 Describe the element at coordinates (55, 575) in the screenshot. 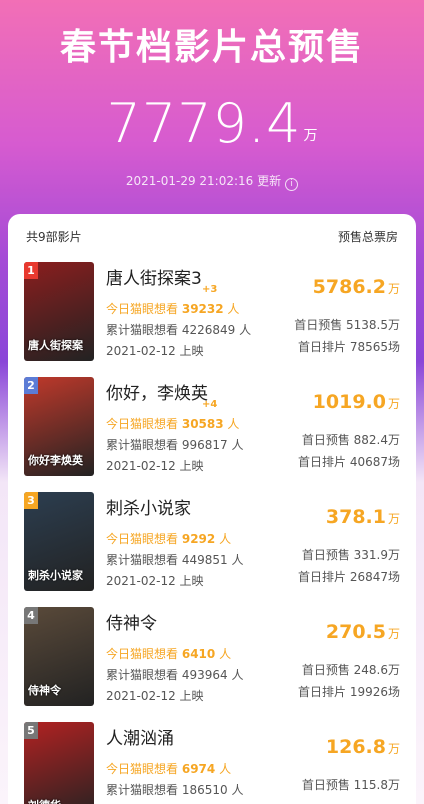

I see `poster-title: 刺杀小说家` at that location.